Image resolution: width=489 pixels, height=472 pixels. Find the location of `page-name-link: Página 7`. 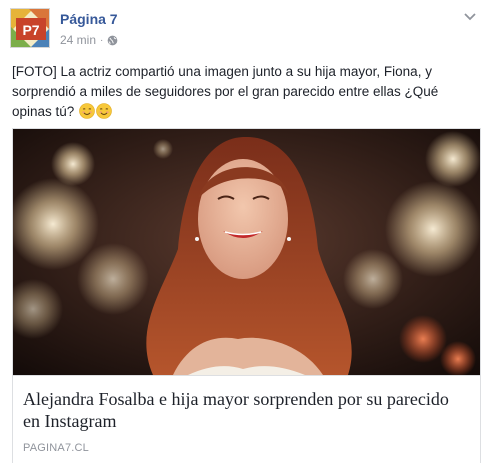

page-name-link: Página 7 is located at coordinates (89, 19).